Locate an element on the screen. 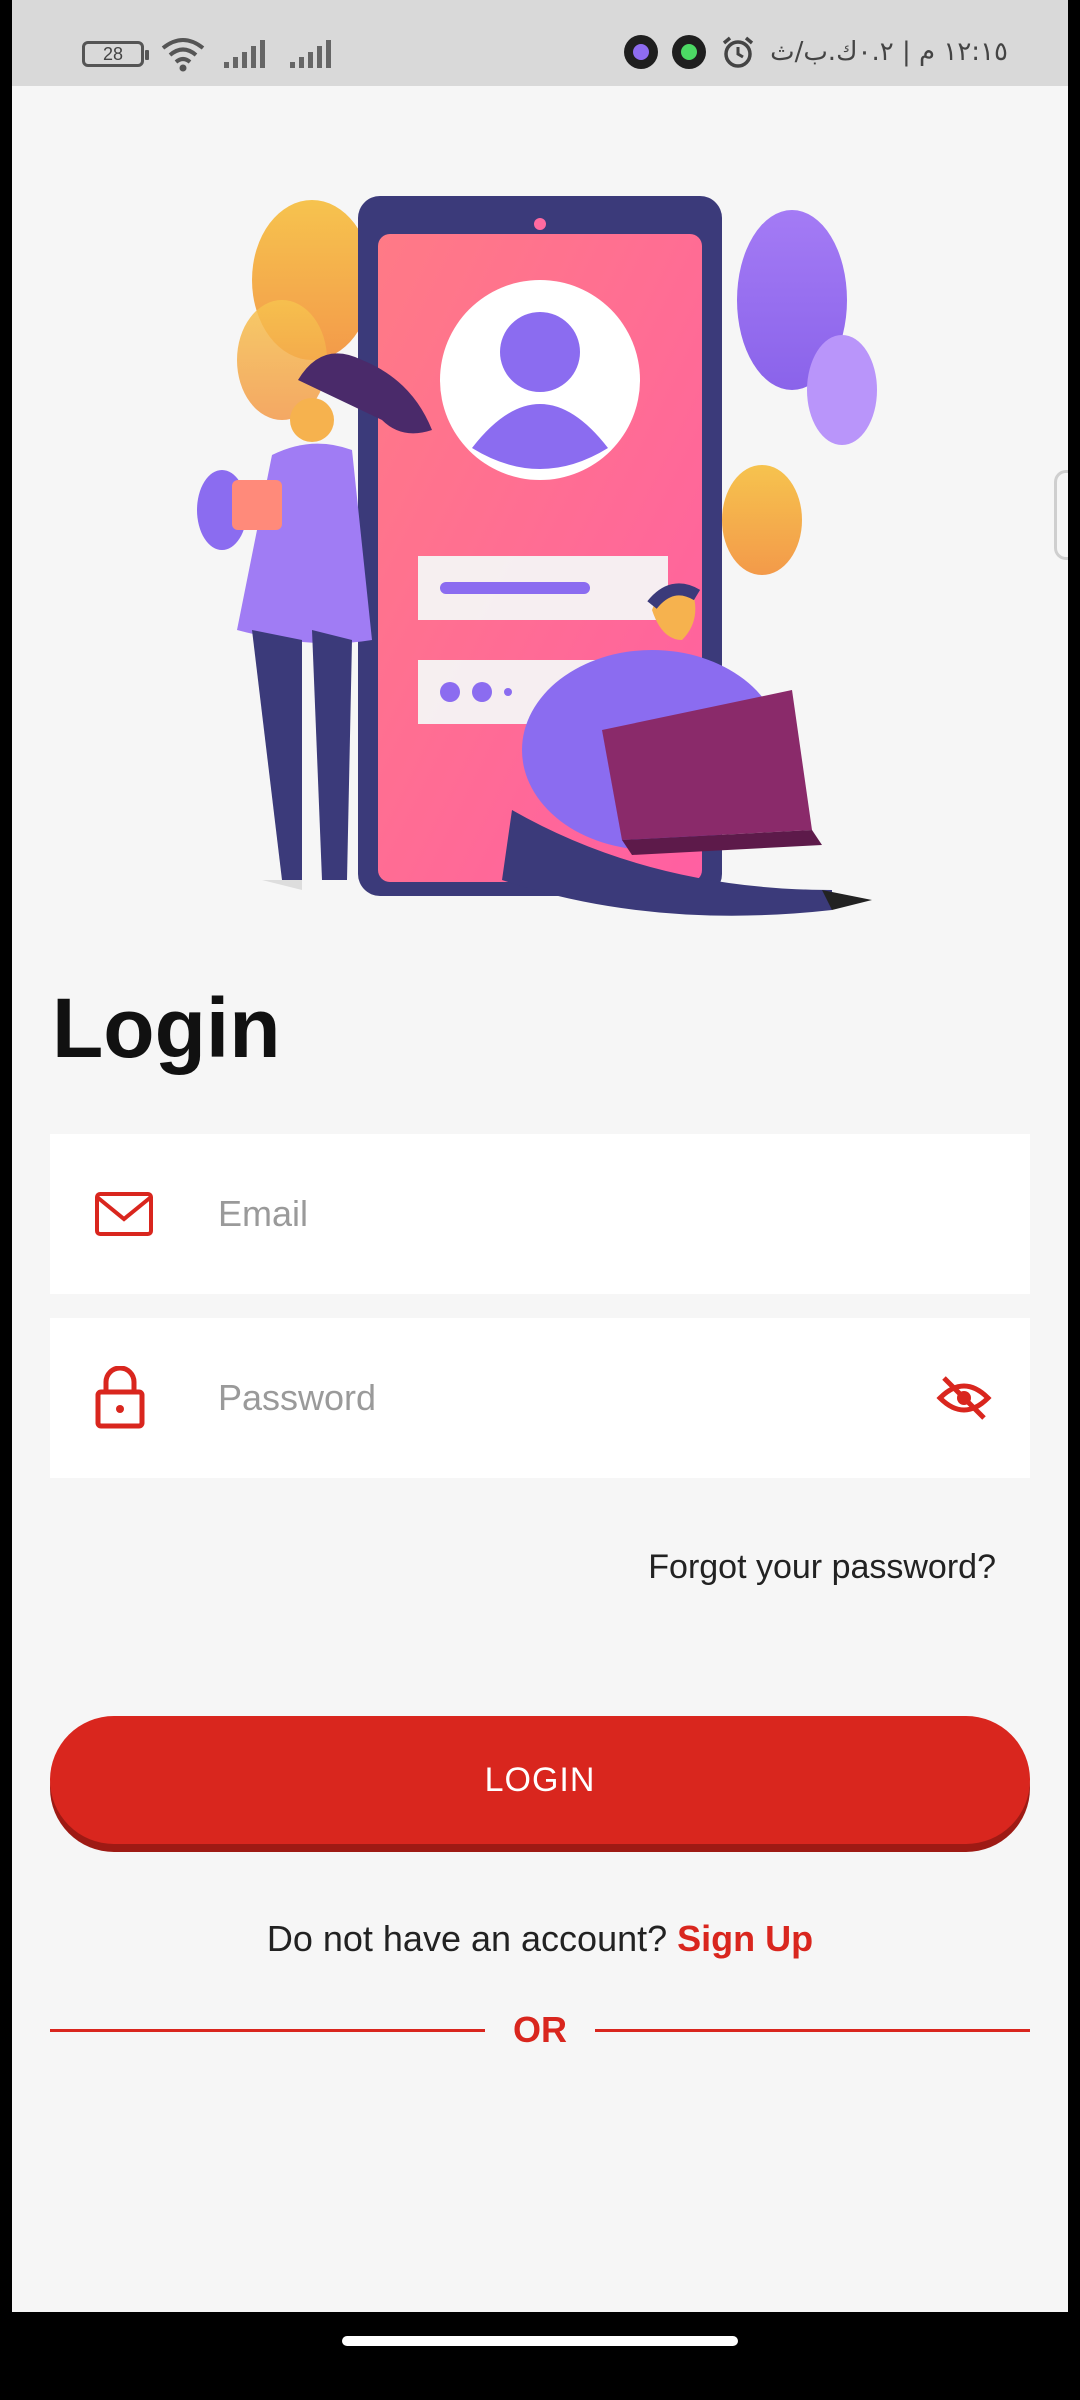 The image size is (1080, 2400). status-bar: 28 ١٢:١٥ م | ٠.٢ك.ب/ث is located at coordinates (540, 43).